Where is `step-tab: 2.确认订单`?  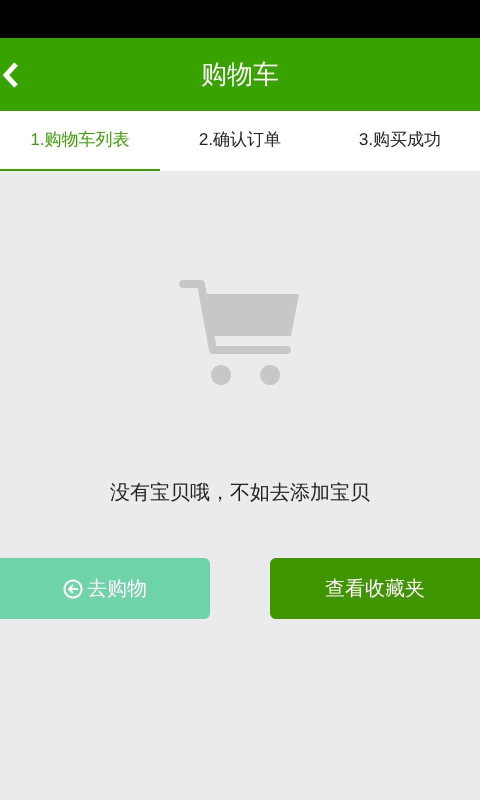 step-tab: 2.确认订单 is located at coordinates (240, 141).